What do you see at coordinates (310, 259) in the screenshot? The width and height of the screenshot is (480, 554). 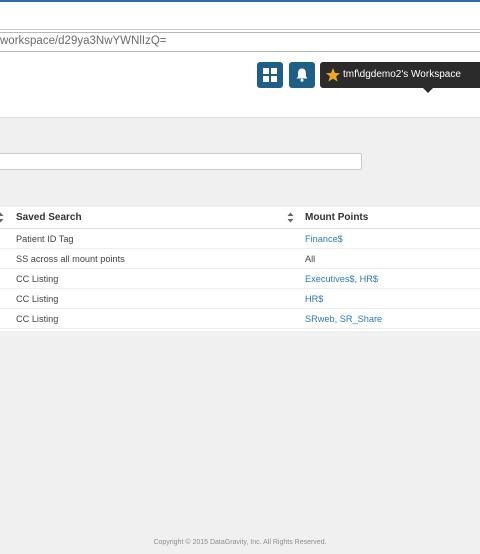 I see `mount-points-cell: All` at bounding box center [310, 259].